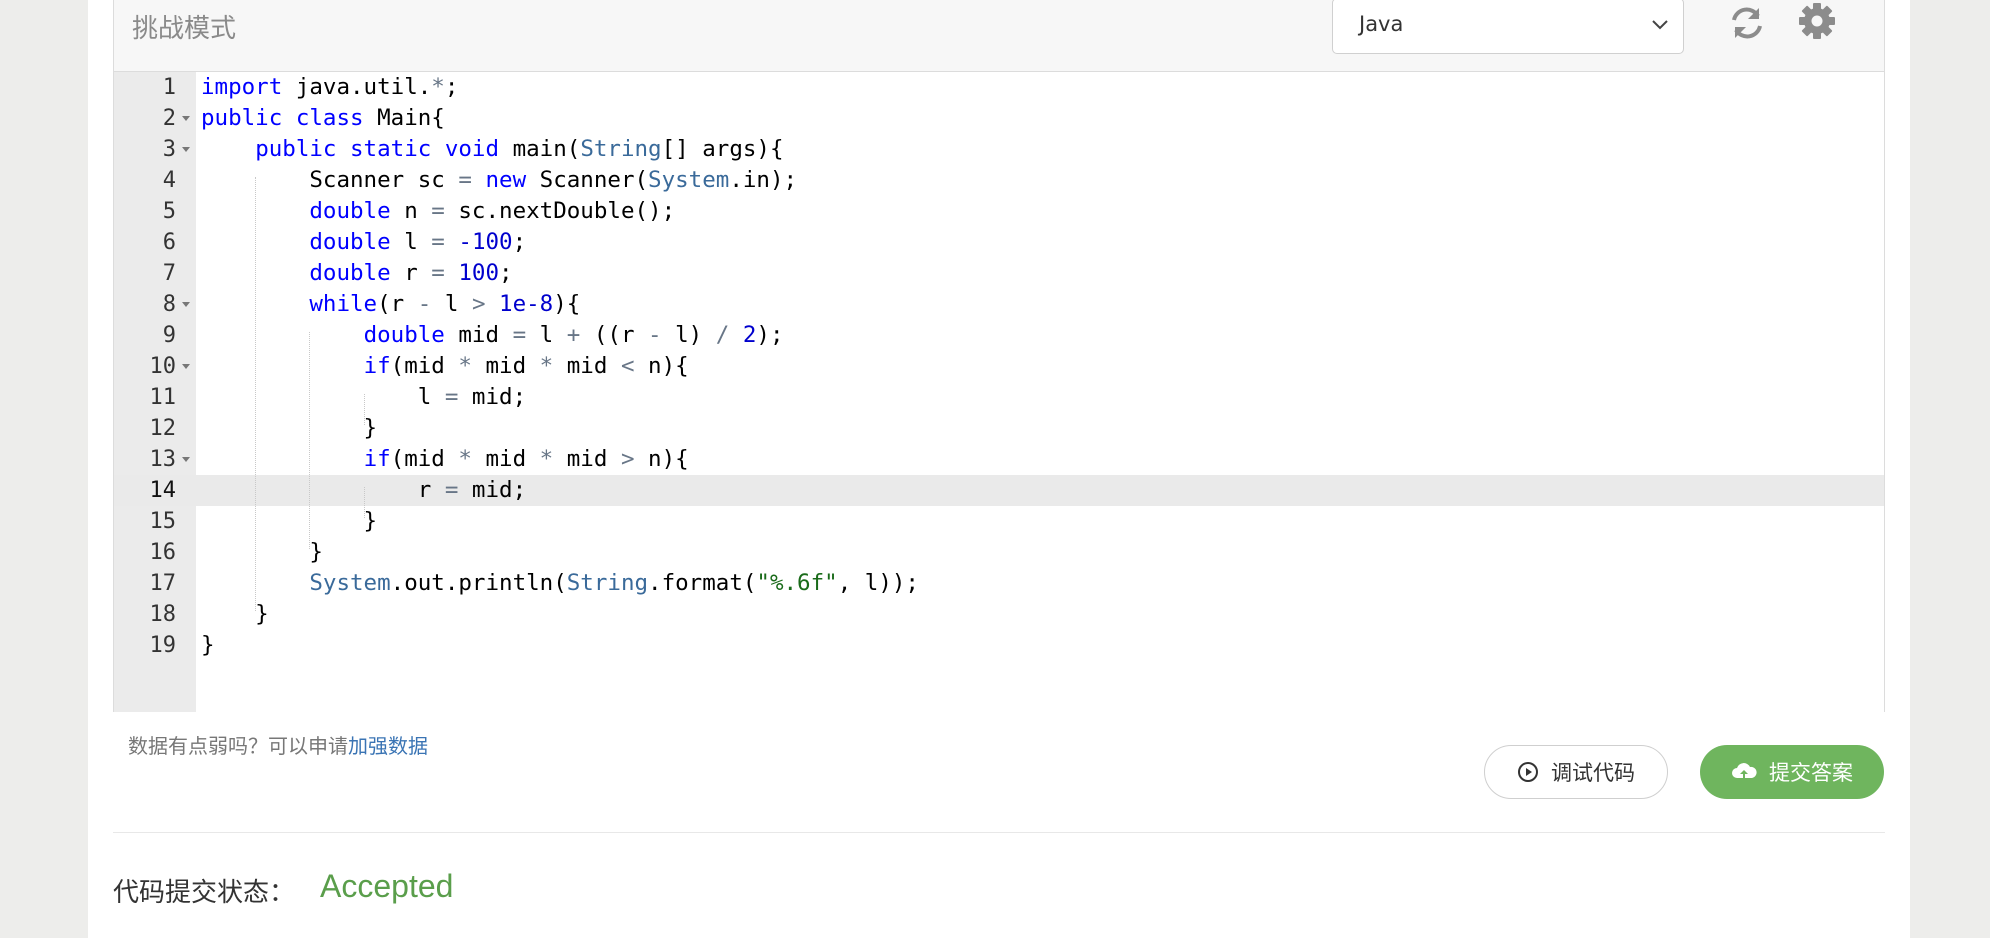  What do you see at coordinates (999, 335) in the screenshot?
I see `code-line: 9 double mid = l + ((r - l) / 2);` at bounding box center [999, 335].